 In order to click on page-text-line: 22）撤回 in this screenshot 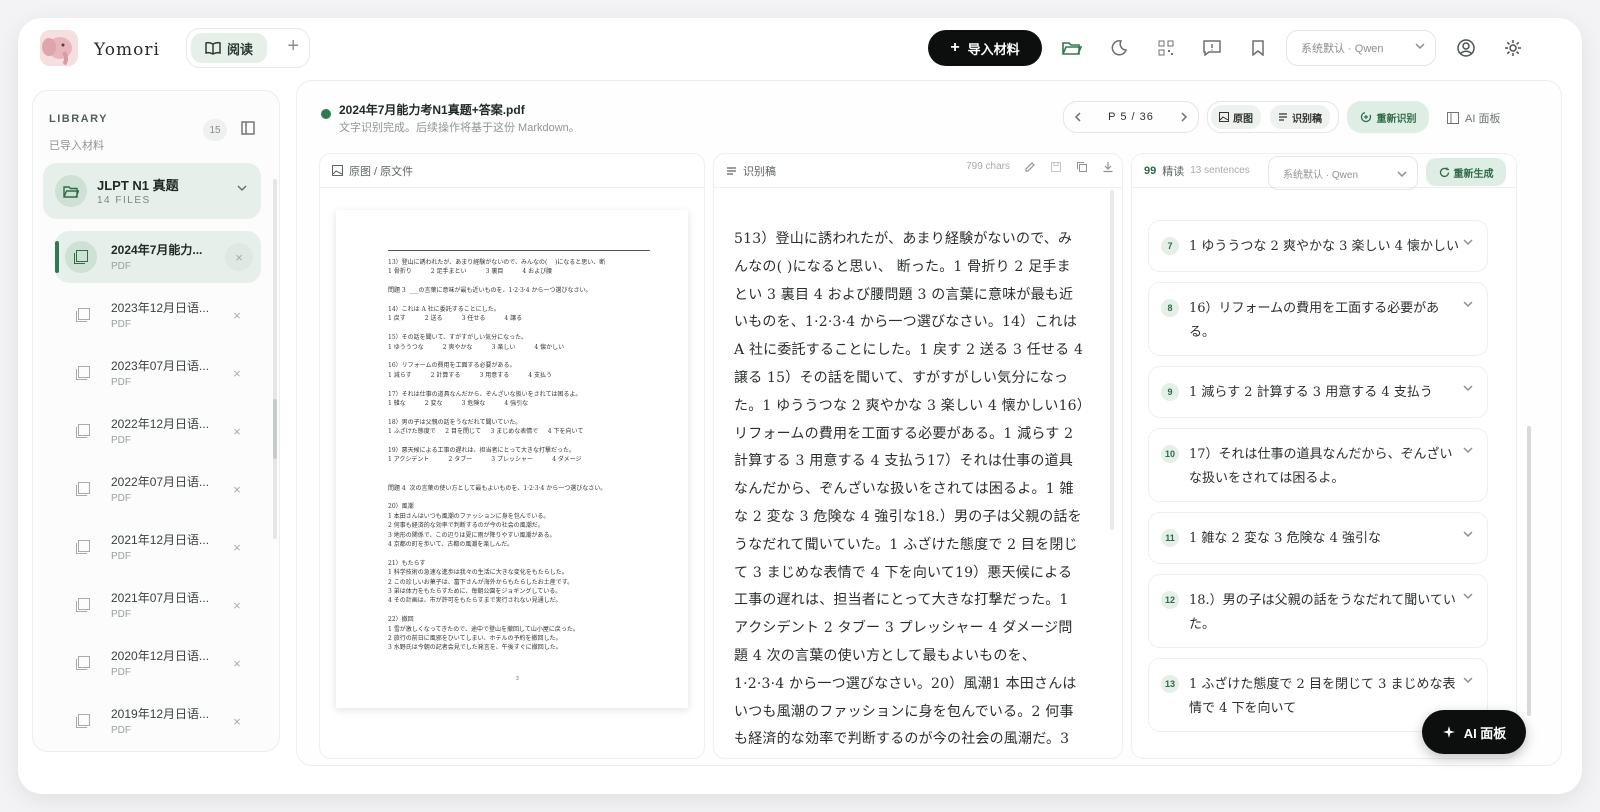, I will do `click(401, 620)`.